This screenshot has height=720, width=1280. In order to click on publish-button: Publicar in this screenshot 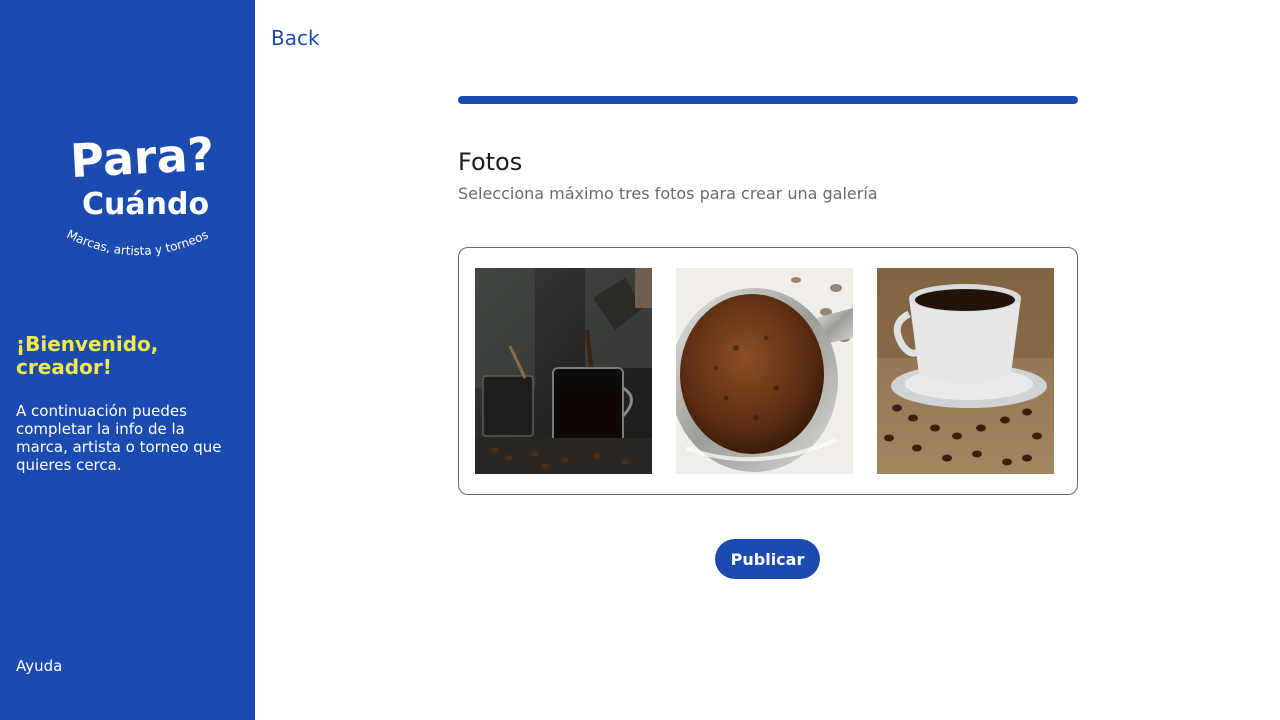, I will do `click(767, 559)`.